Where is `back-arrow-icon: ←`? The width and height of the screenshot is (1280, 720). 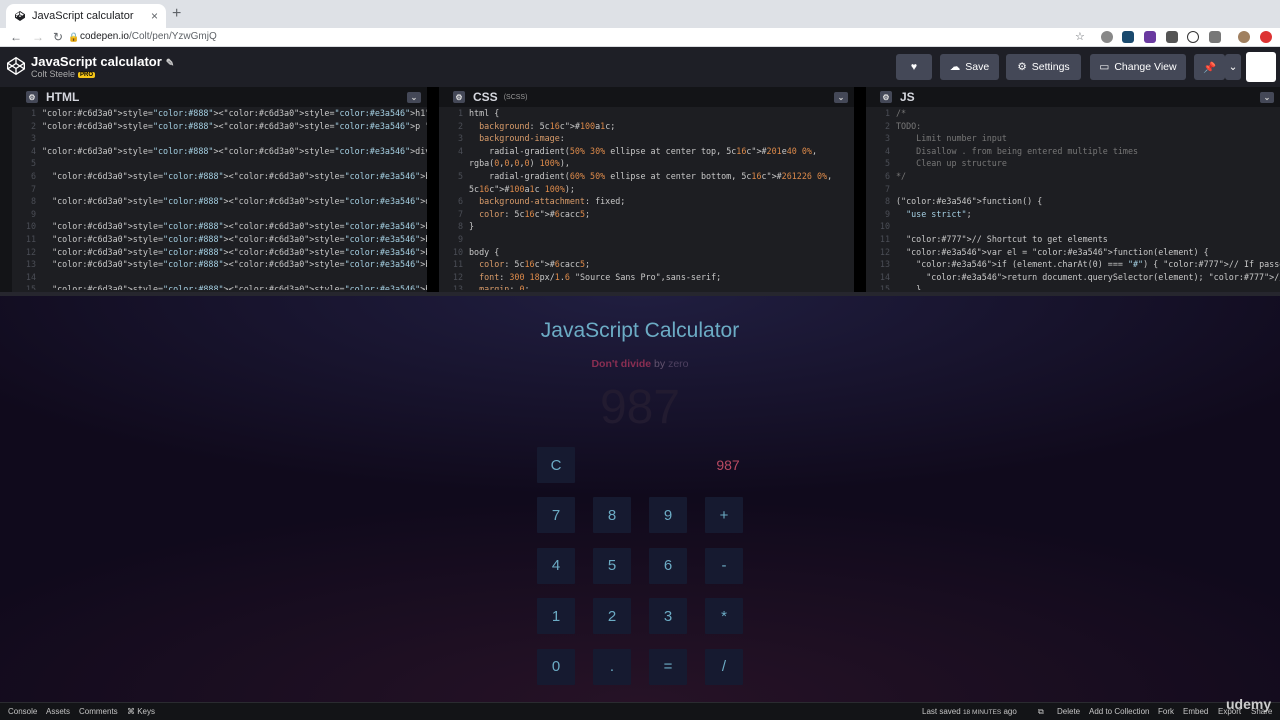 back-arrow-icon: ← is located at coordinates (16, 37).